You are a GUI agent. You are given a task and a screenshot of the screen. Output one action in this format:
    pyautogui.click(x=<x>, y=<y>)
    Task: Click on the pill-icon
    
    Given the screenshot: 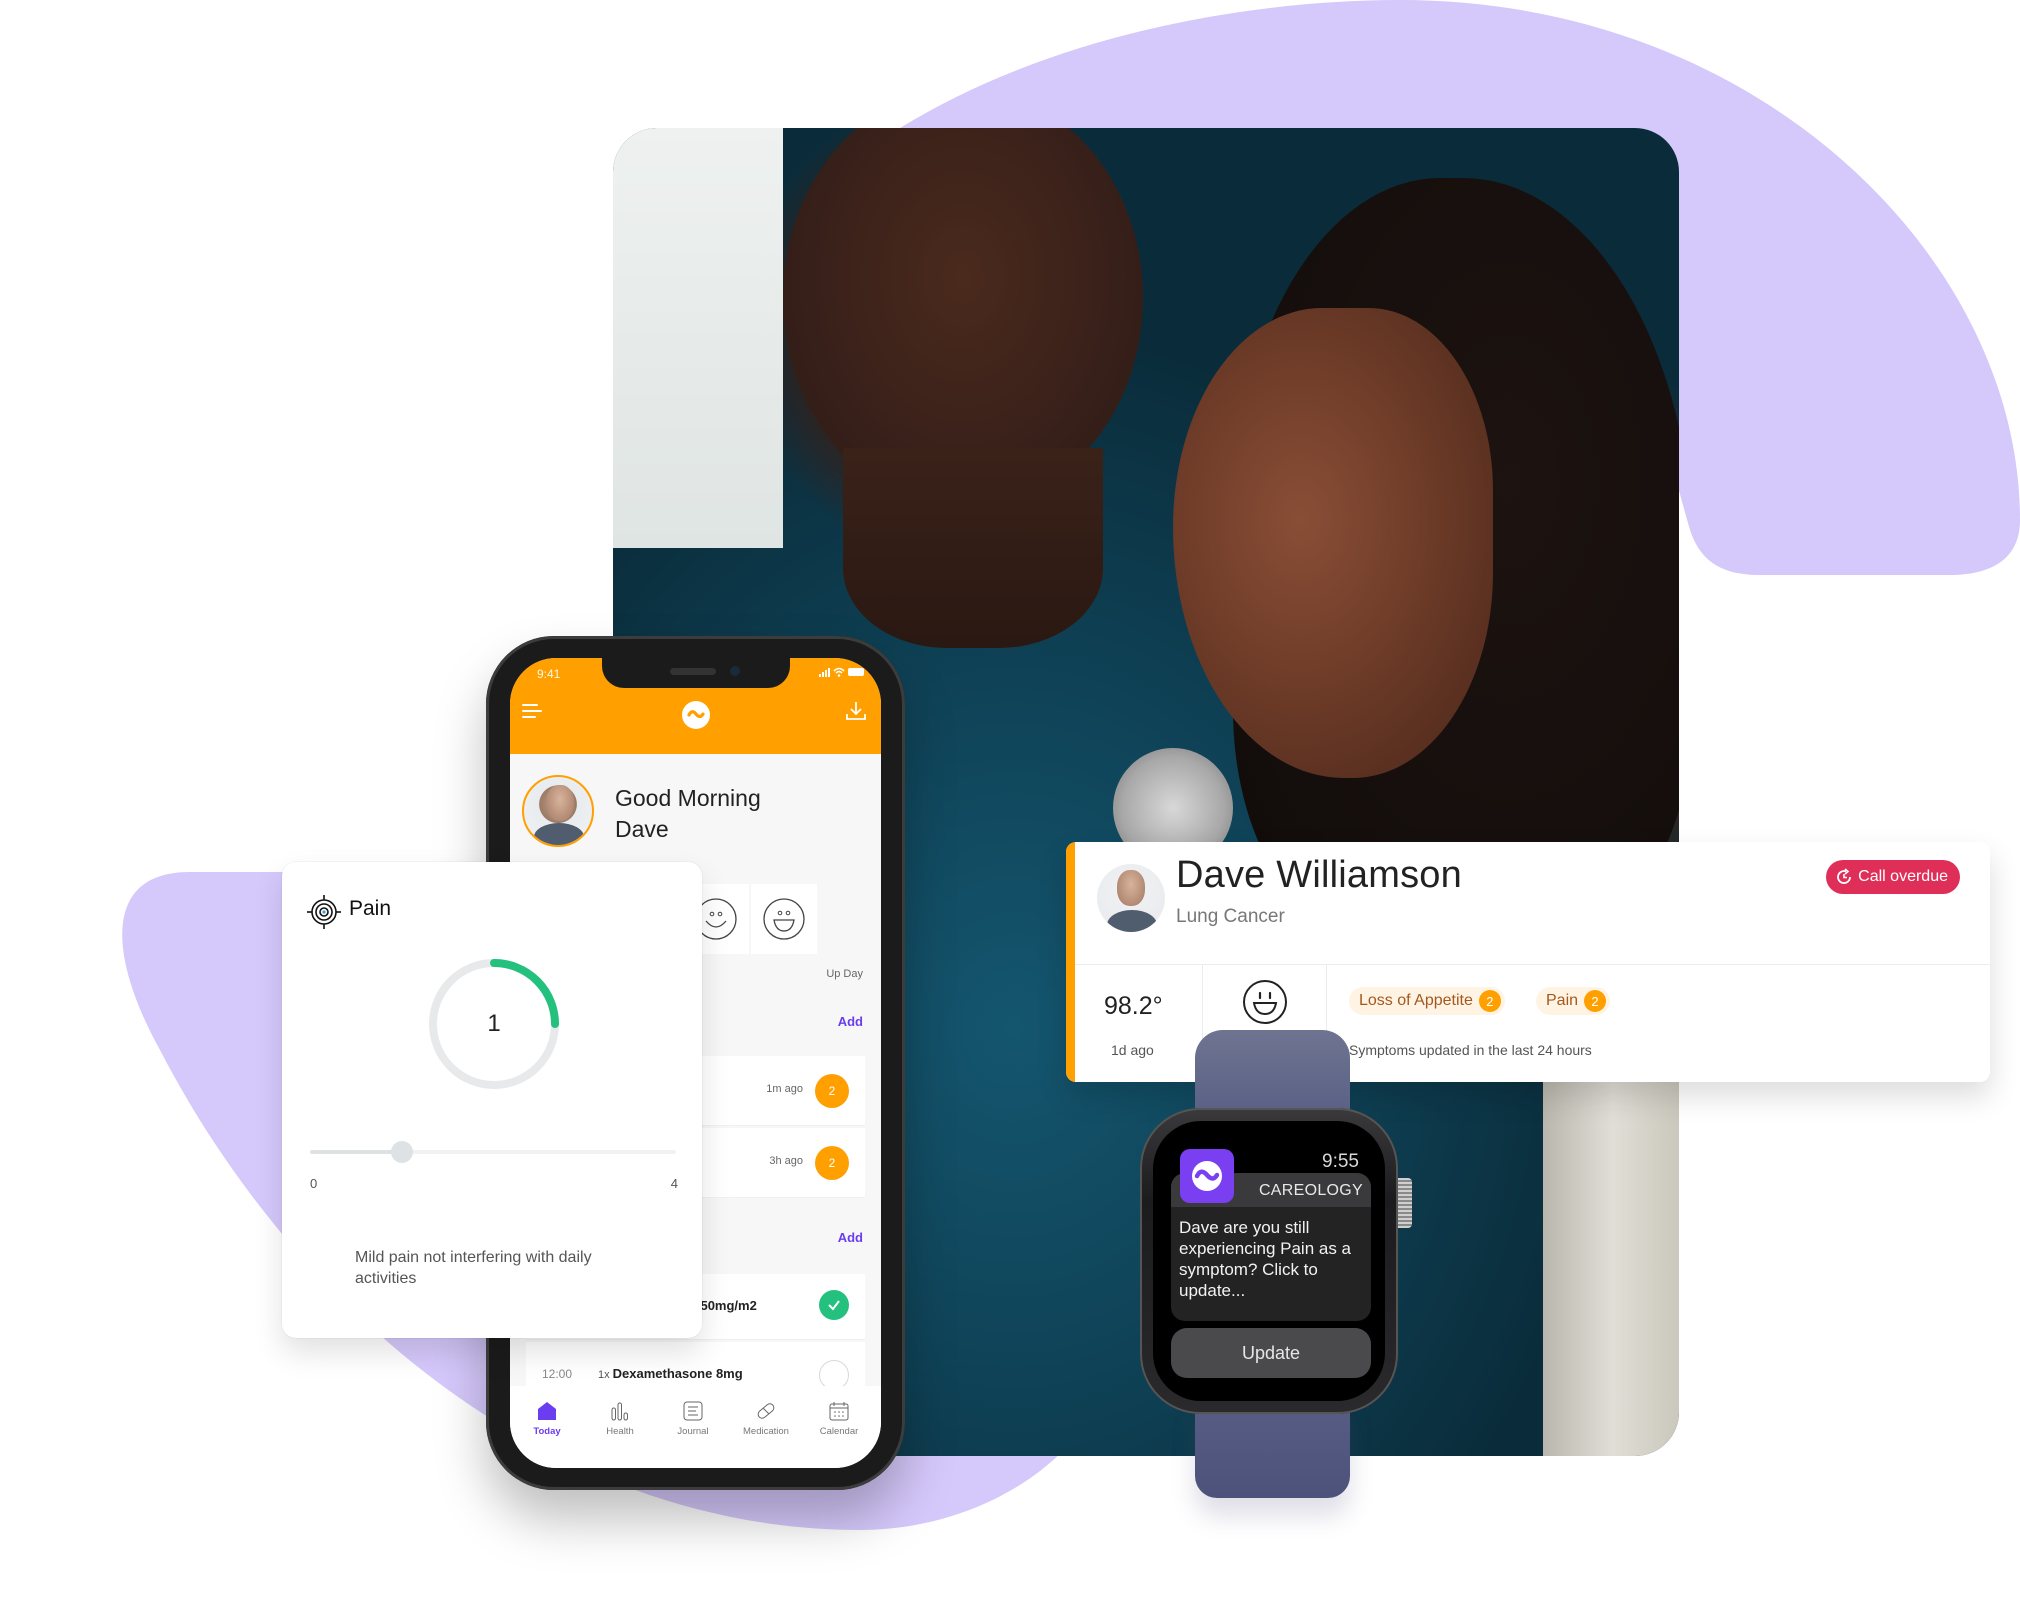 What is the action you would take?
    pyautogui.click(x=766, y=1411)
    